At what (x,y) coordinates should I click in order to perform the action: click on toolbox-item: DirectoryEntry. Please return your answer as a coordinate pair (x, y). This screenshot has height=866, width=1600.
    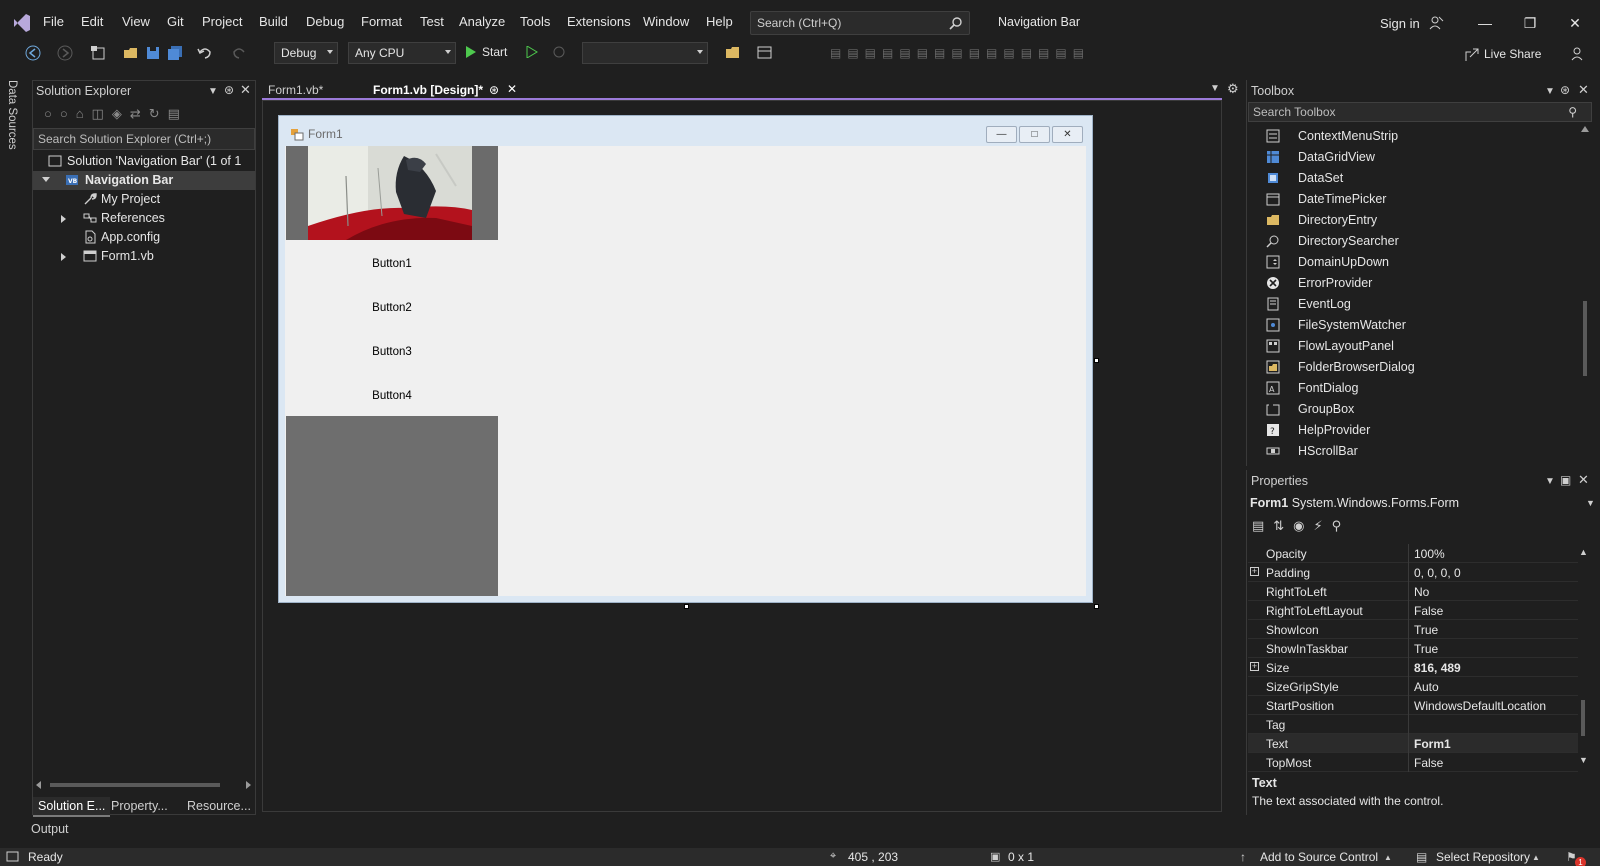
    Looking at the image, I should click on (1416, 220).